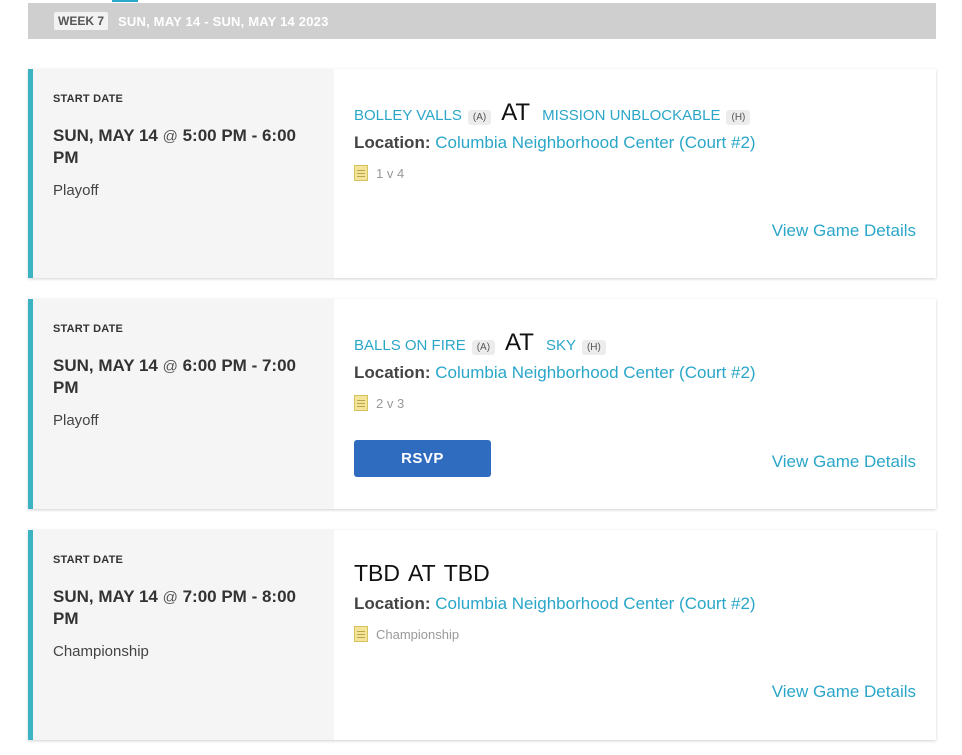  I want to click on game-note-text: 1 v 4, so click(390, 173).